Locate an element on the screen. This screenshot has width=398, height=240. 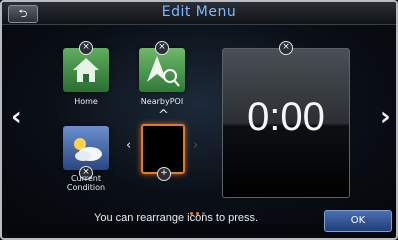
previous-page-arrow: ‹ is located at coordinates (16, 117).